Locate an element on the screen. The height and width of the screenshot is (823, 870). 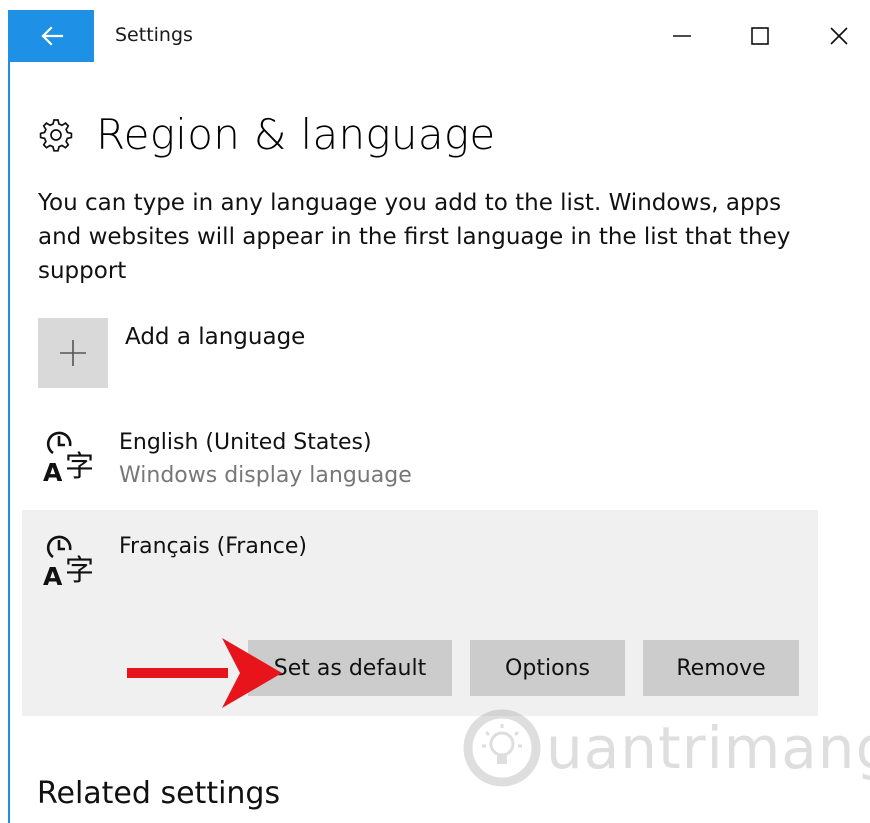
page-heading: Region & language is located at coordinates (267, 134).